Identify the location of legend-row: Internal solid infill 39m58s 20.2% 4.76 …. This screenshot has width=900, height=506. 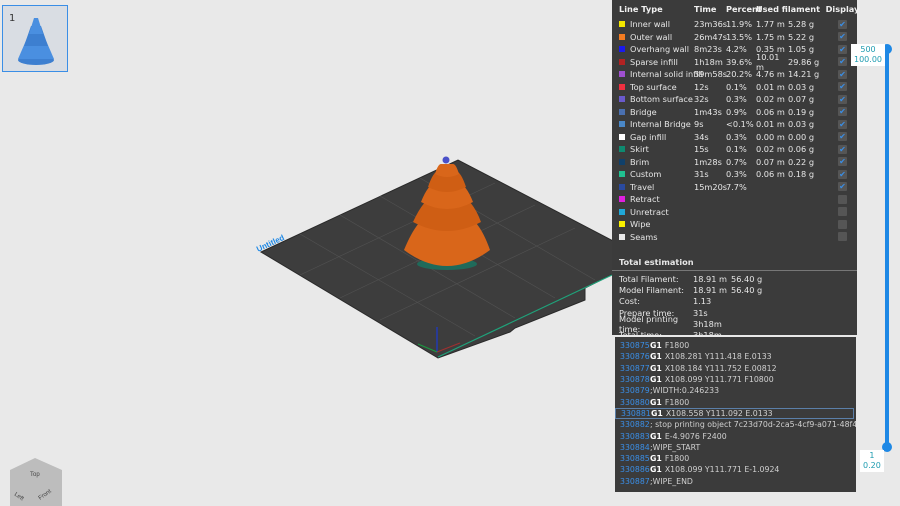
(734, 74).